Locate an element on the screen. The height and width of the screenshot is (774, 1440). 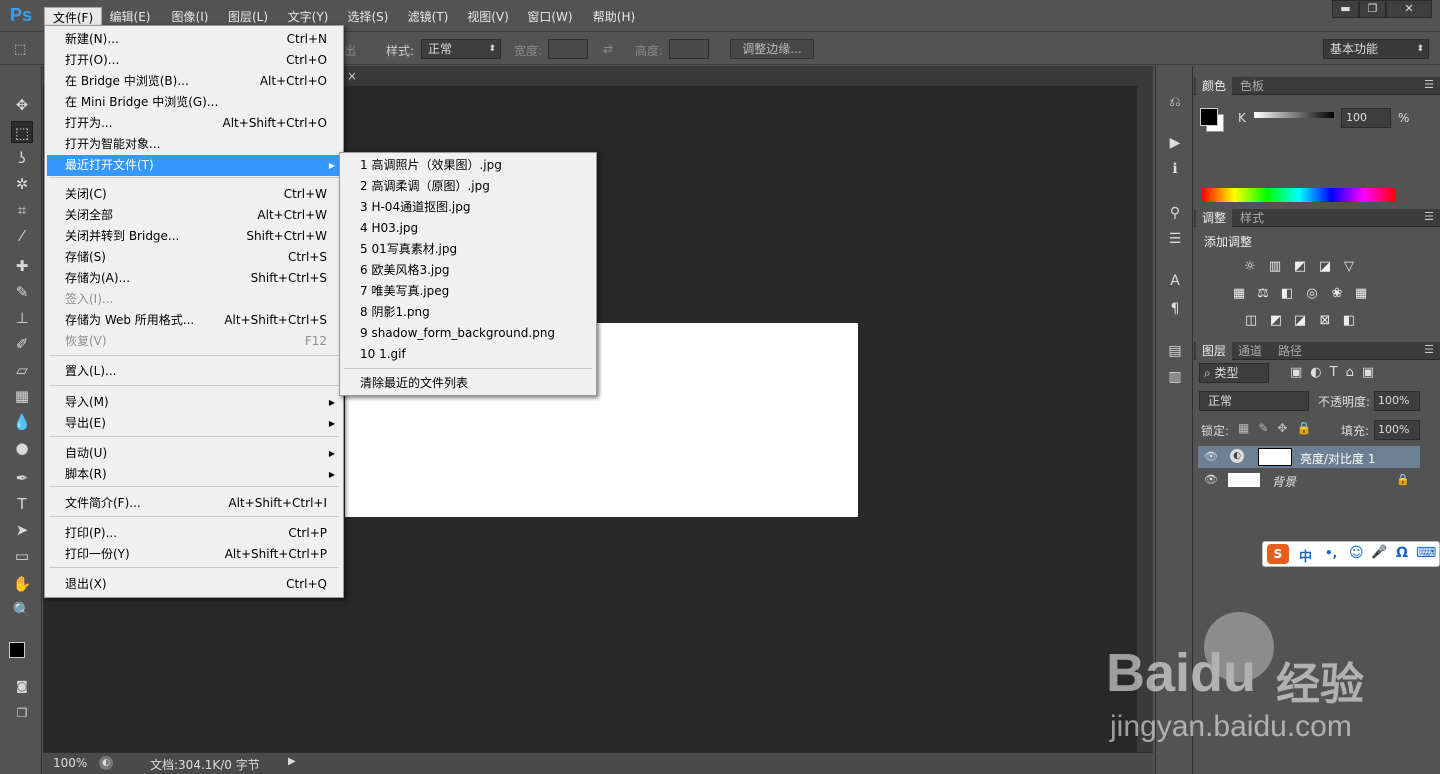
levels-icon: ▥ is located at coordinates (1275, 267).